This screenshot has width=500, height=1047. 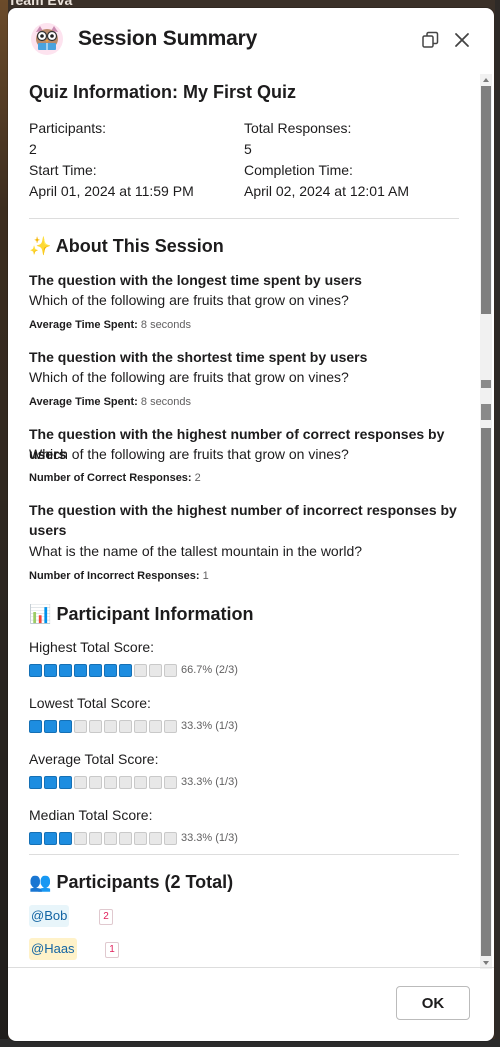 I want to click on lowest-score-label: Lowest Total Score:, so click(x=90, y=703).